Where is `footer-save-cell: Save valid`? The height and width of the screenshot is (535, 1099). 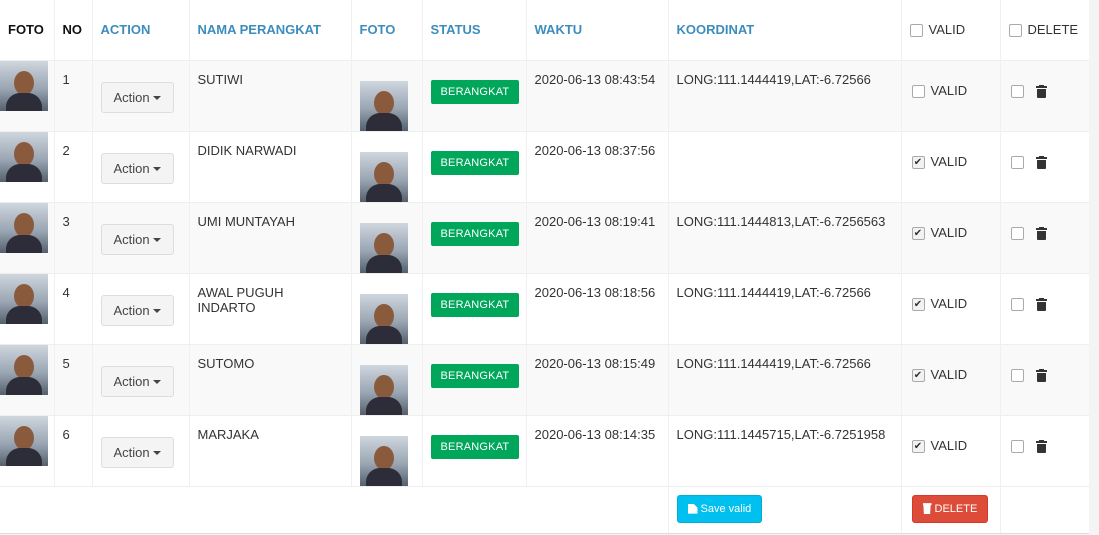 footer-save-cell: Save valid is located at coordinates (785, 509).